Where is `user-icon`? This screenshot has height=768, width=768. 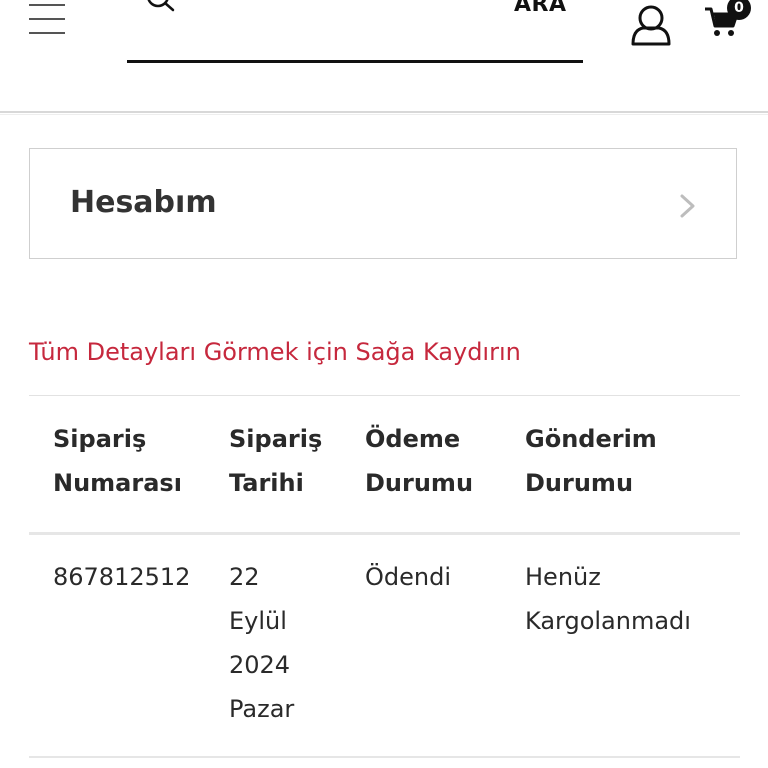 user-icon is located at coordinates (651, 25).